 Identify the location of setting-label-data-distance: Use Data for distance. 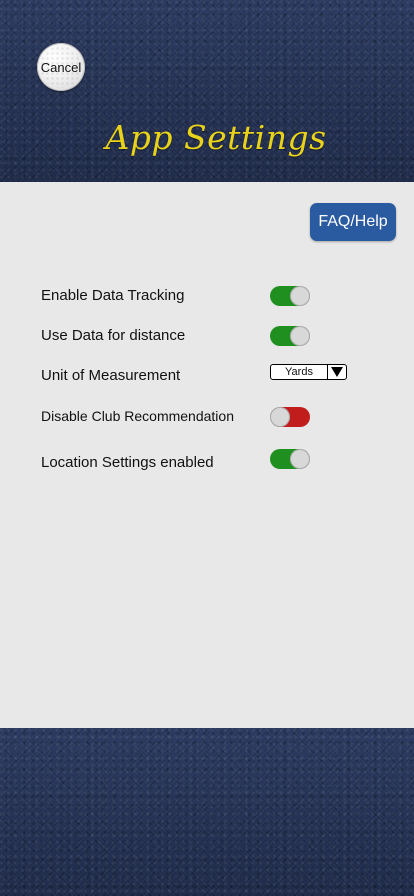
(113, 335).